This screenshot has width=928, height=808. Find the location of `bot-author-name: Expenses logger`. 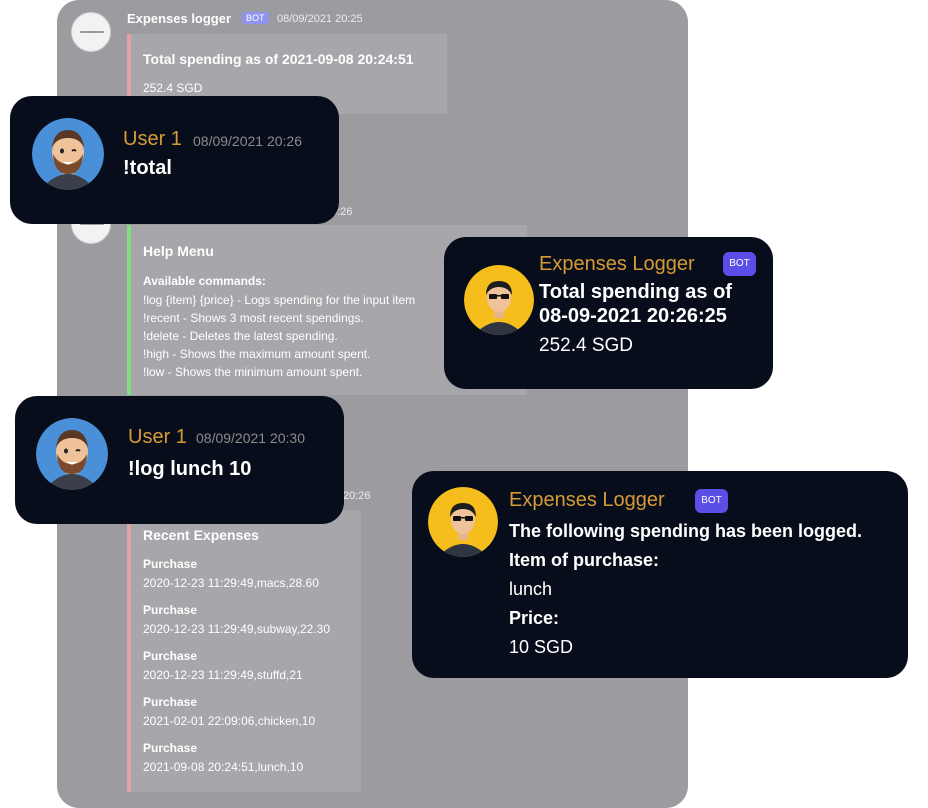

bot-author-name: Expenses logger is located at coordinates (179, 18).